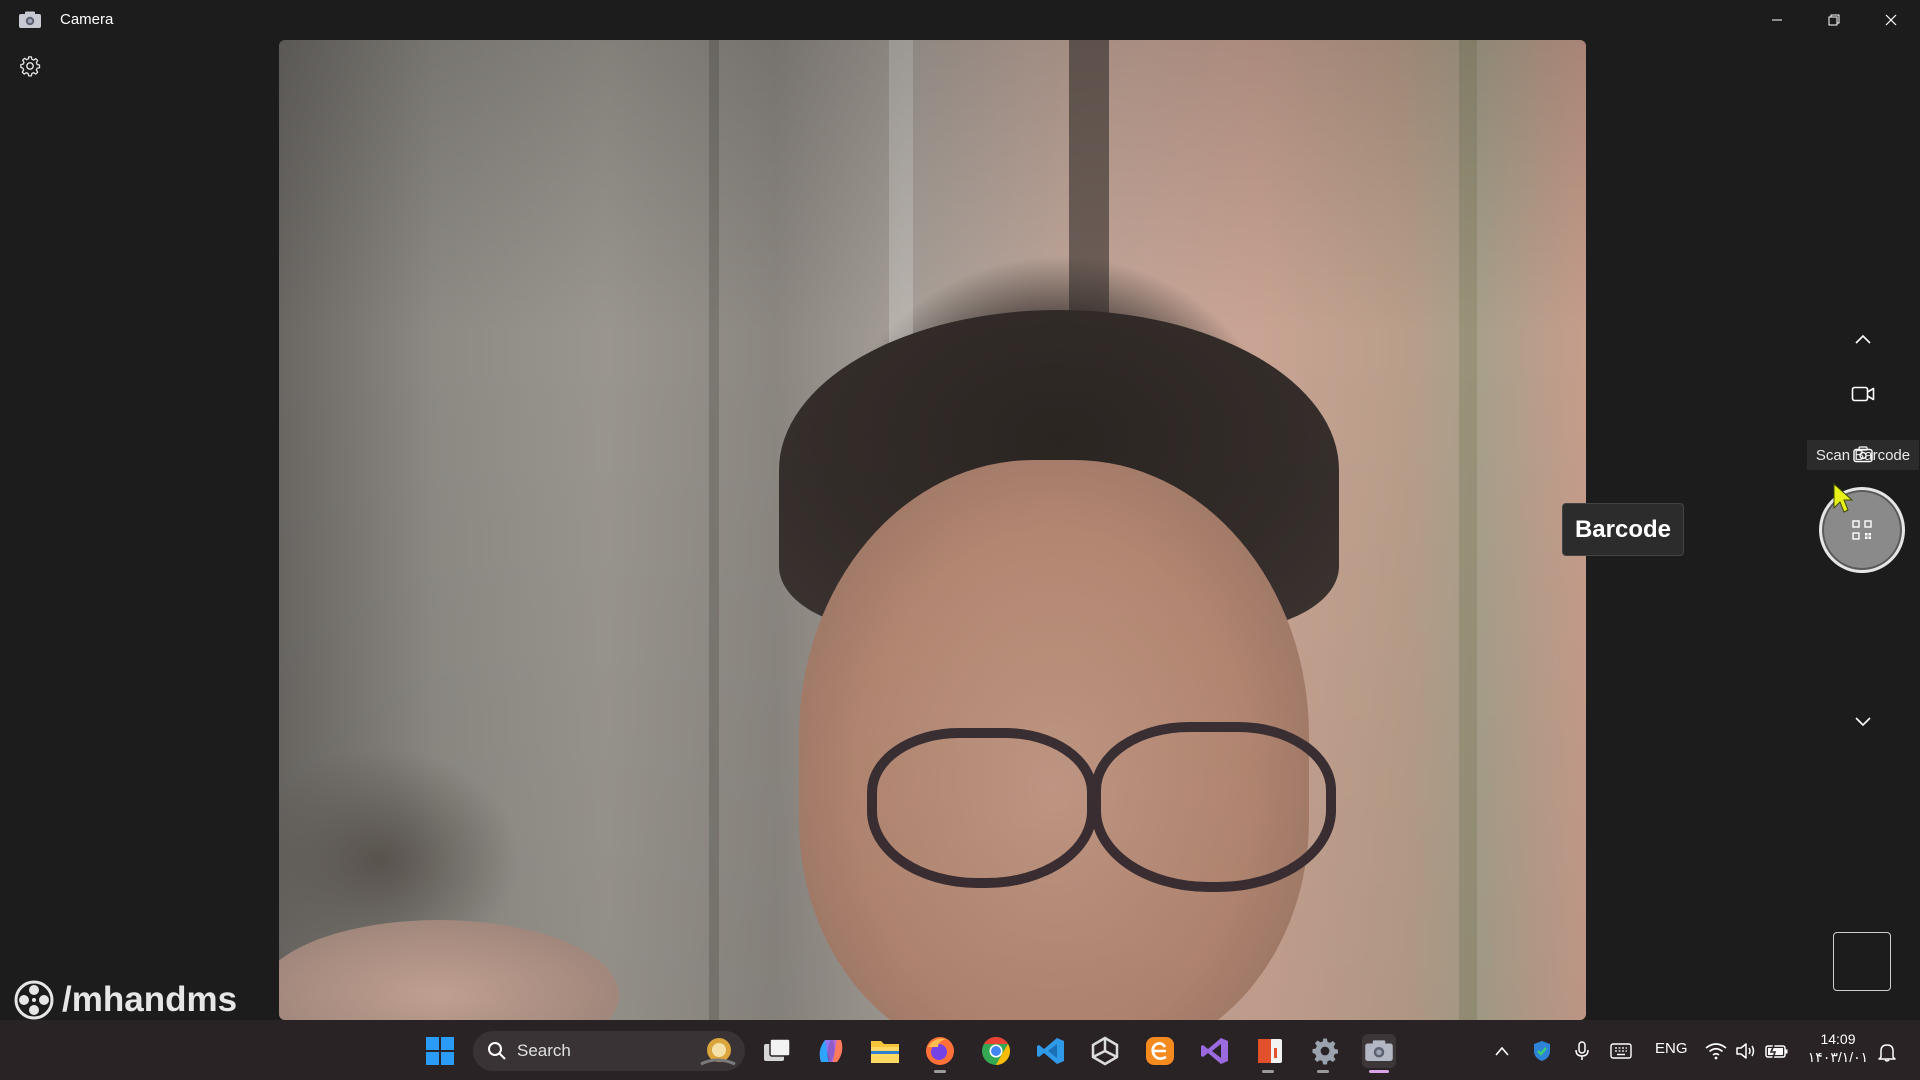 This screenshot has height=1080, width=1920. I want to click on tray-battery, so click(1777, 1051).